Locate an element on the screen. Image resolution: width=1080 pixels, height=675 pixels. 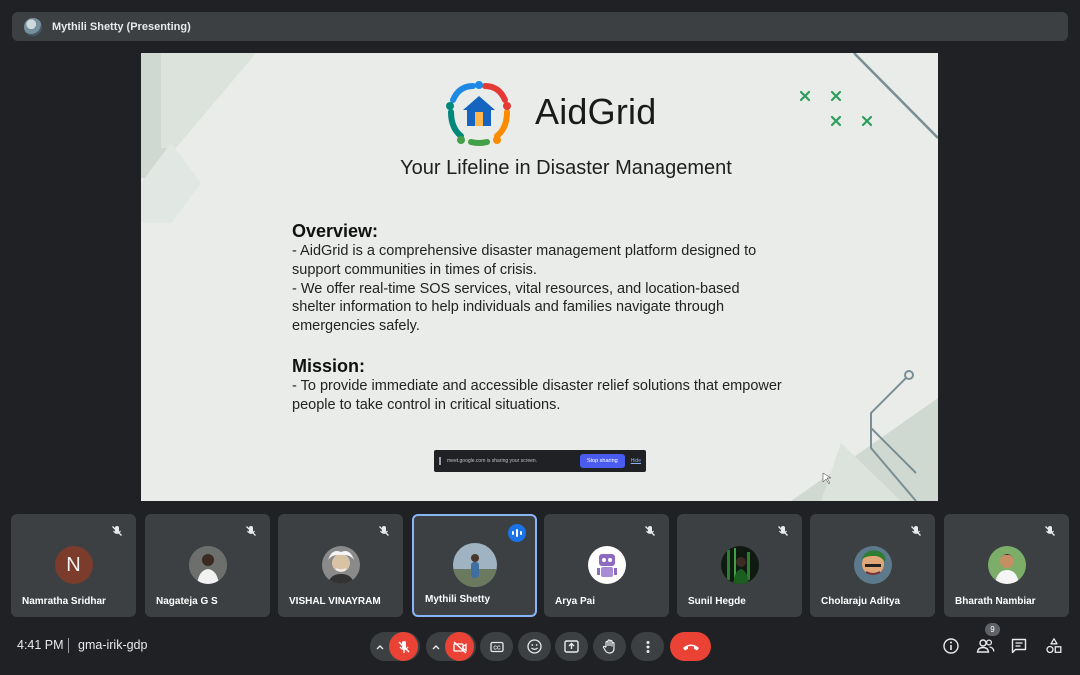
participant-name: Nagateja G S is located at coordinates (187, 601).